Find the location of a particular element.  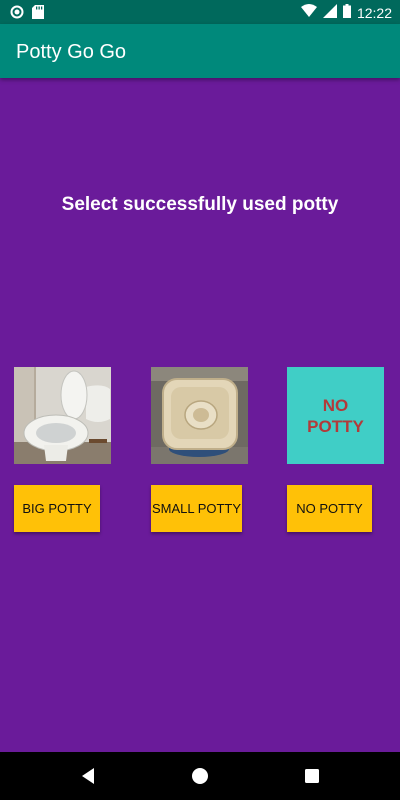

small-potty-button: SMALL POTTY is located at coordinates (196, 508).